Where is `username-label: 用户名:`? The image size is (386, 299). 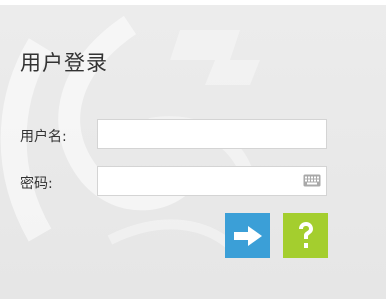
username-label: 用户名: is located at coordinates (43, 137).